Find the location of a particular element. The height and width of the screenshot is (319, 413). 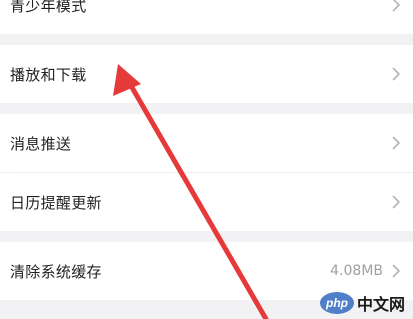

cache-size-value: 4.08MB is located at coordinates (356, 271).